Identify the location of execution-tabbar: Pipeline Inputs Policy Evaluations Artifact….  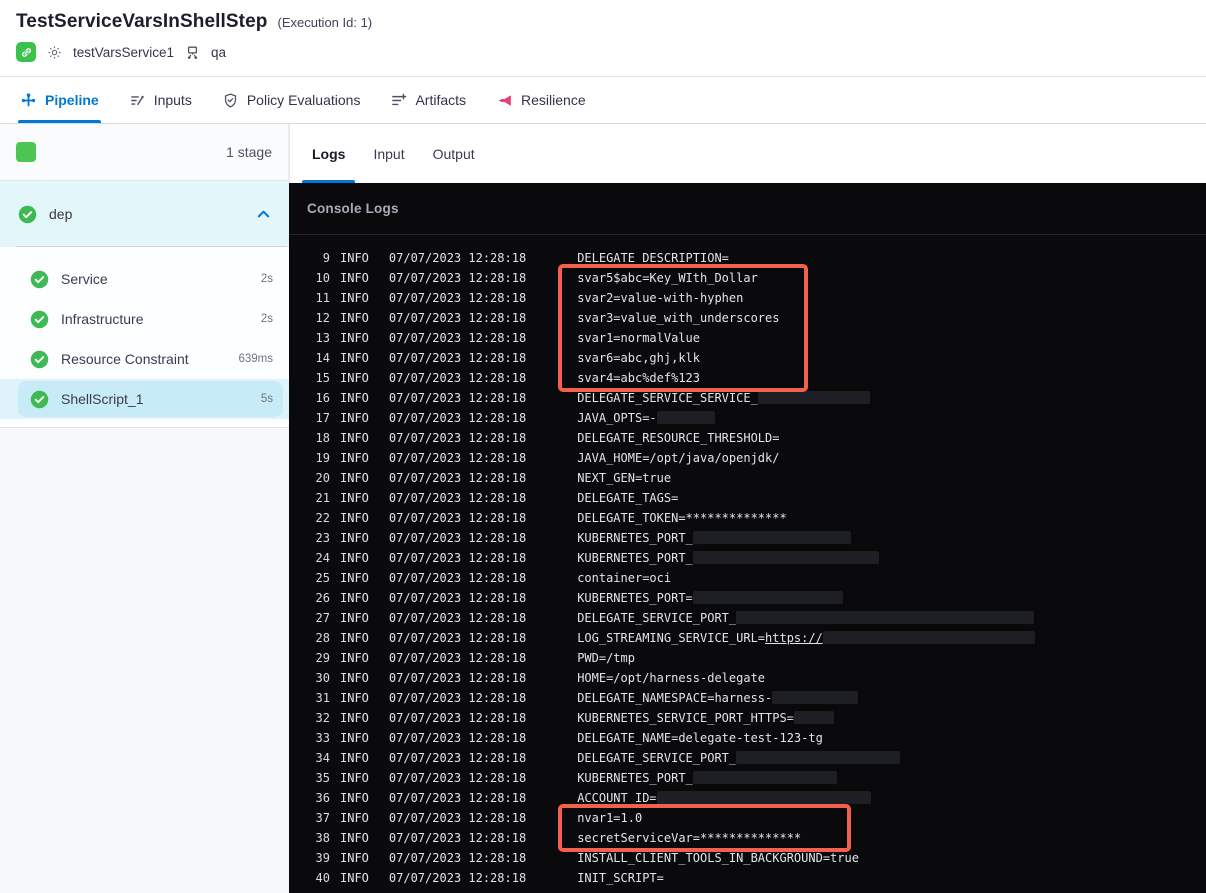
(603, 100).